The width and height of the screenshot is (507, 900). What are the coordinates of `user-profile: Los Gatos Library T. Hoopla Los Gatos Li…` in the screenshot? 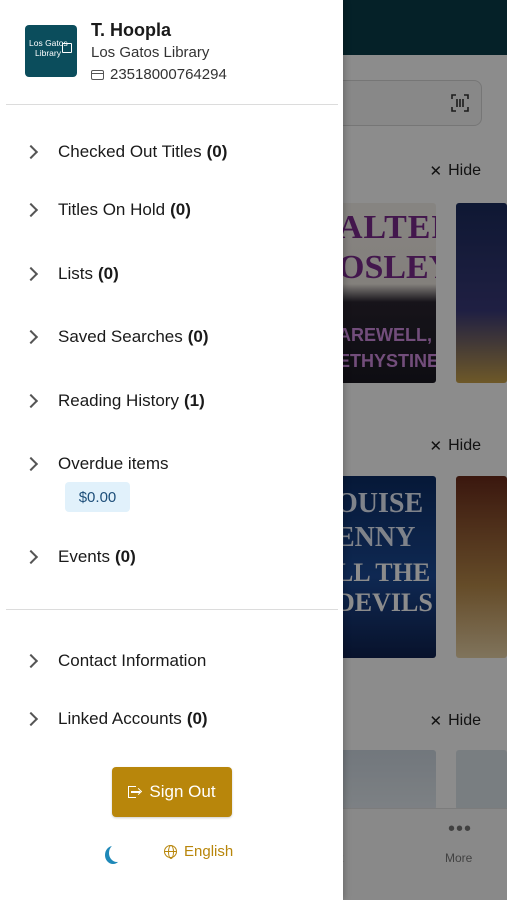 It's located at (180, 53).